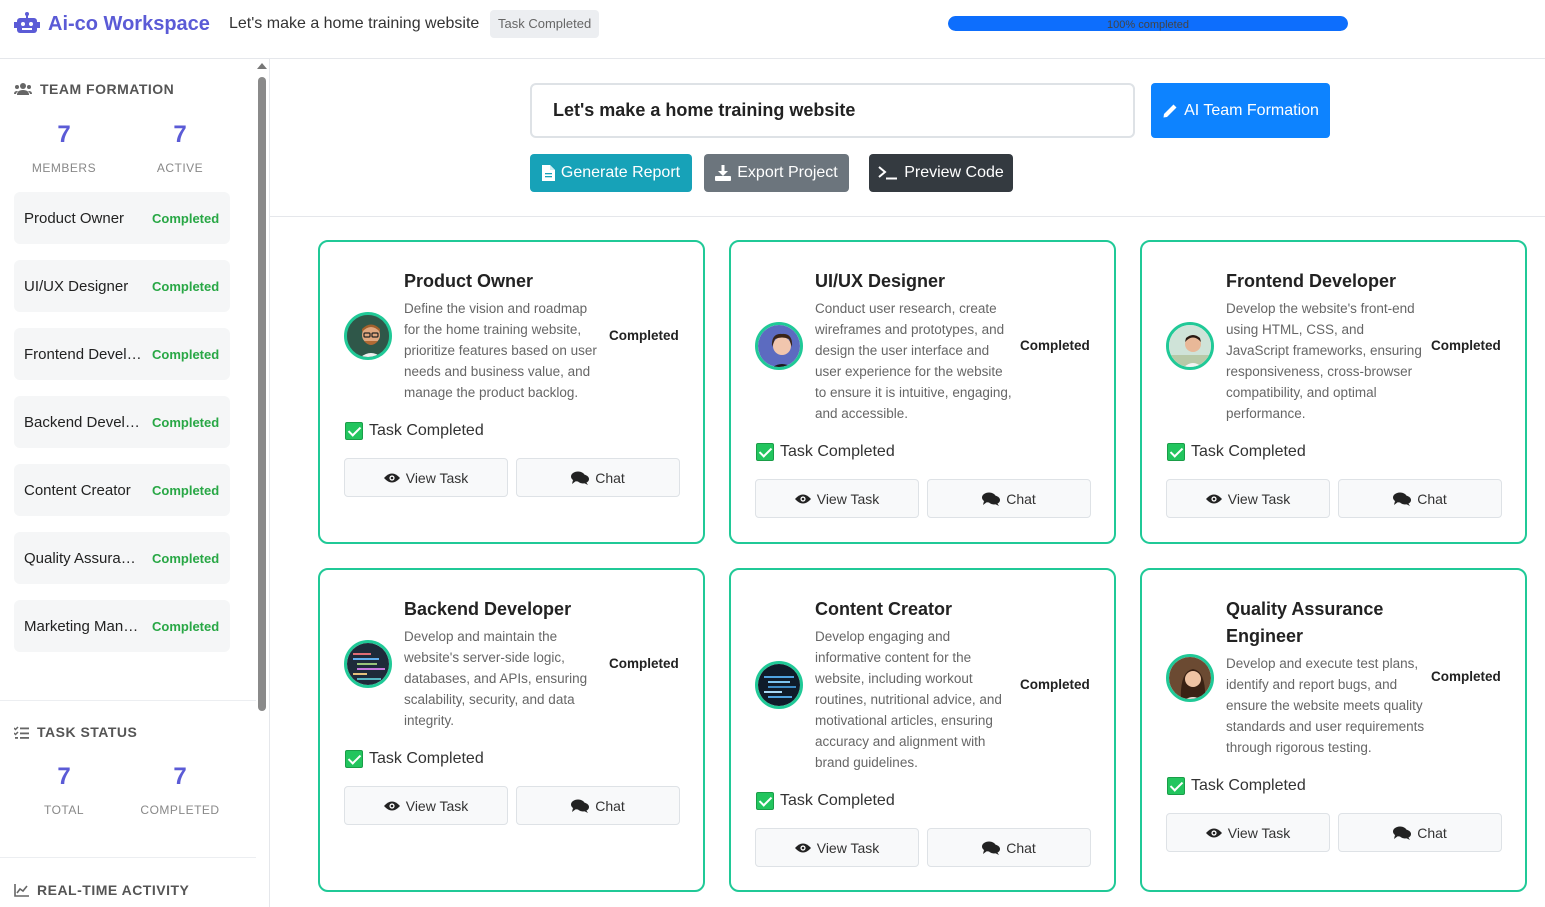  What do you see at coordinates (94, 89) in the screenshot?
I see `team-formation-heading: TEAM FORMATION` at bounding box center [94, 89].